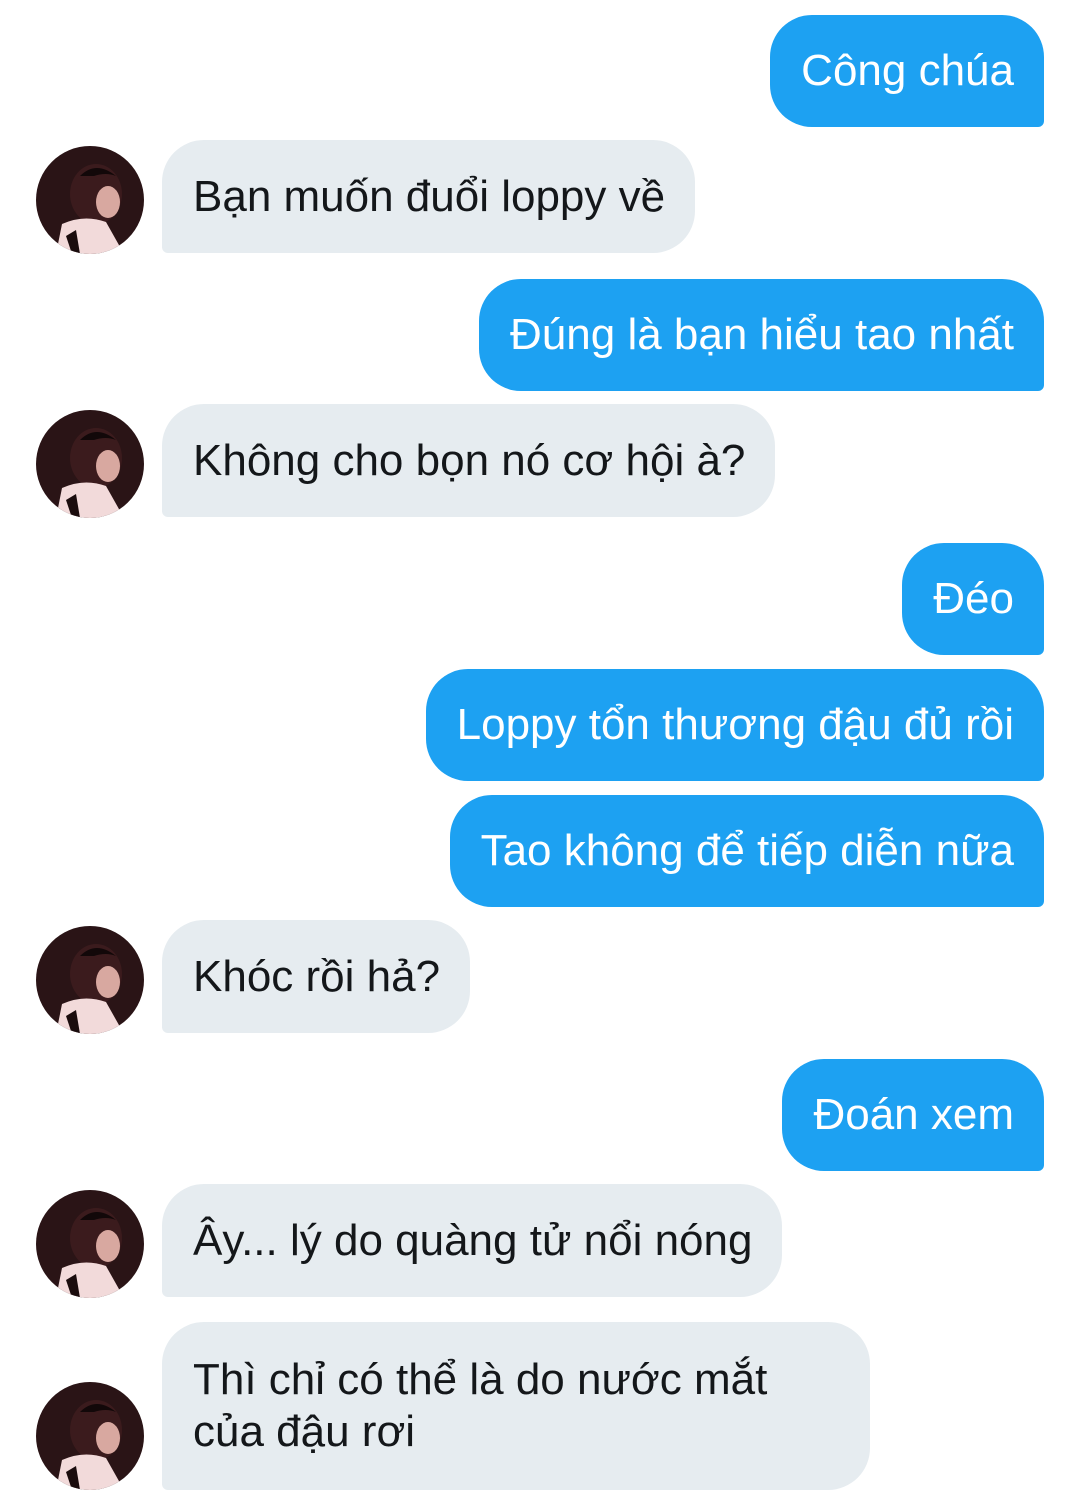 The image size is (1080, 1502). I want to click on message-text: Khóc rồi hả?, so click(317, 976).